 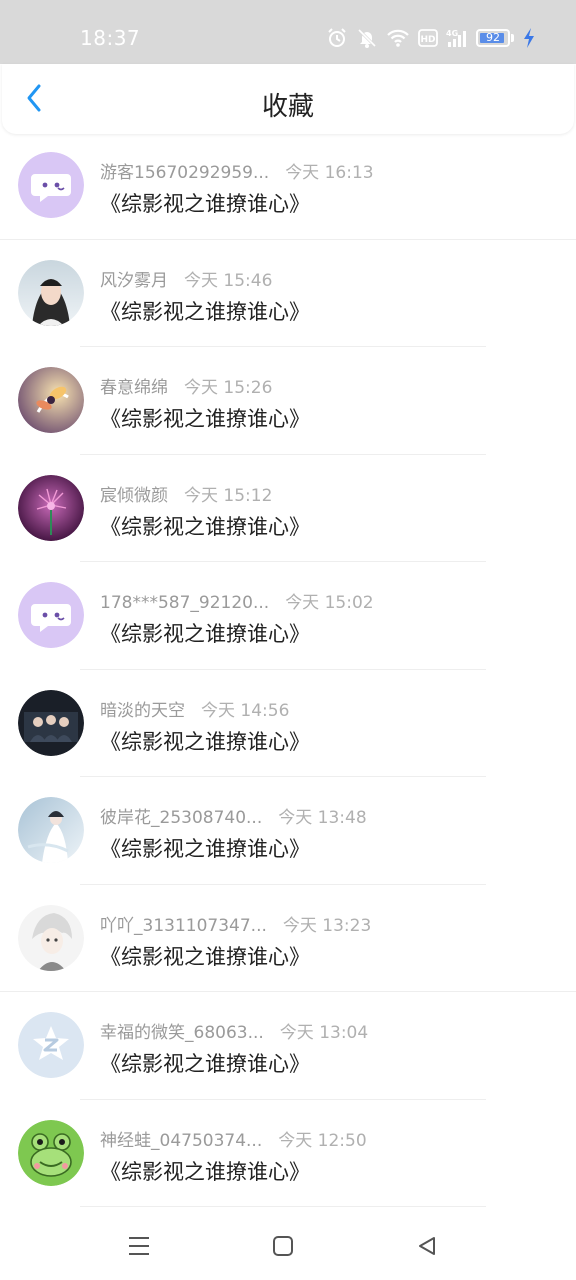 What do you see at coordinates (228, 280) in the screenshot?
I see `timestamp: 今天 15:46` at bounding box center [228, 280].